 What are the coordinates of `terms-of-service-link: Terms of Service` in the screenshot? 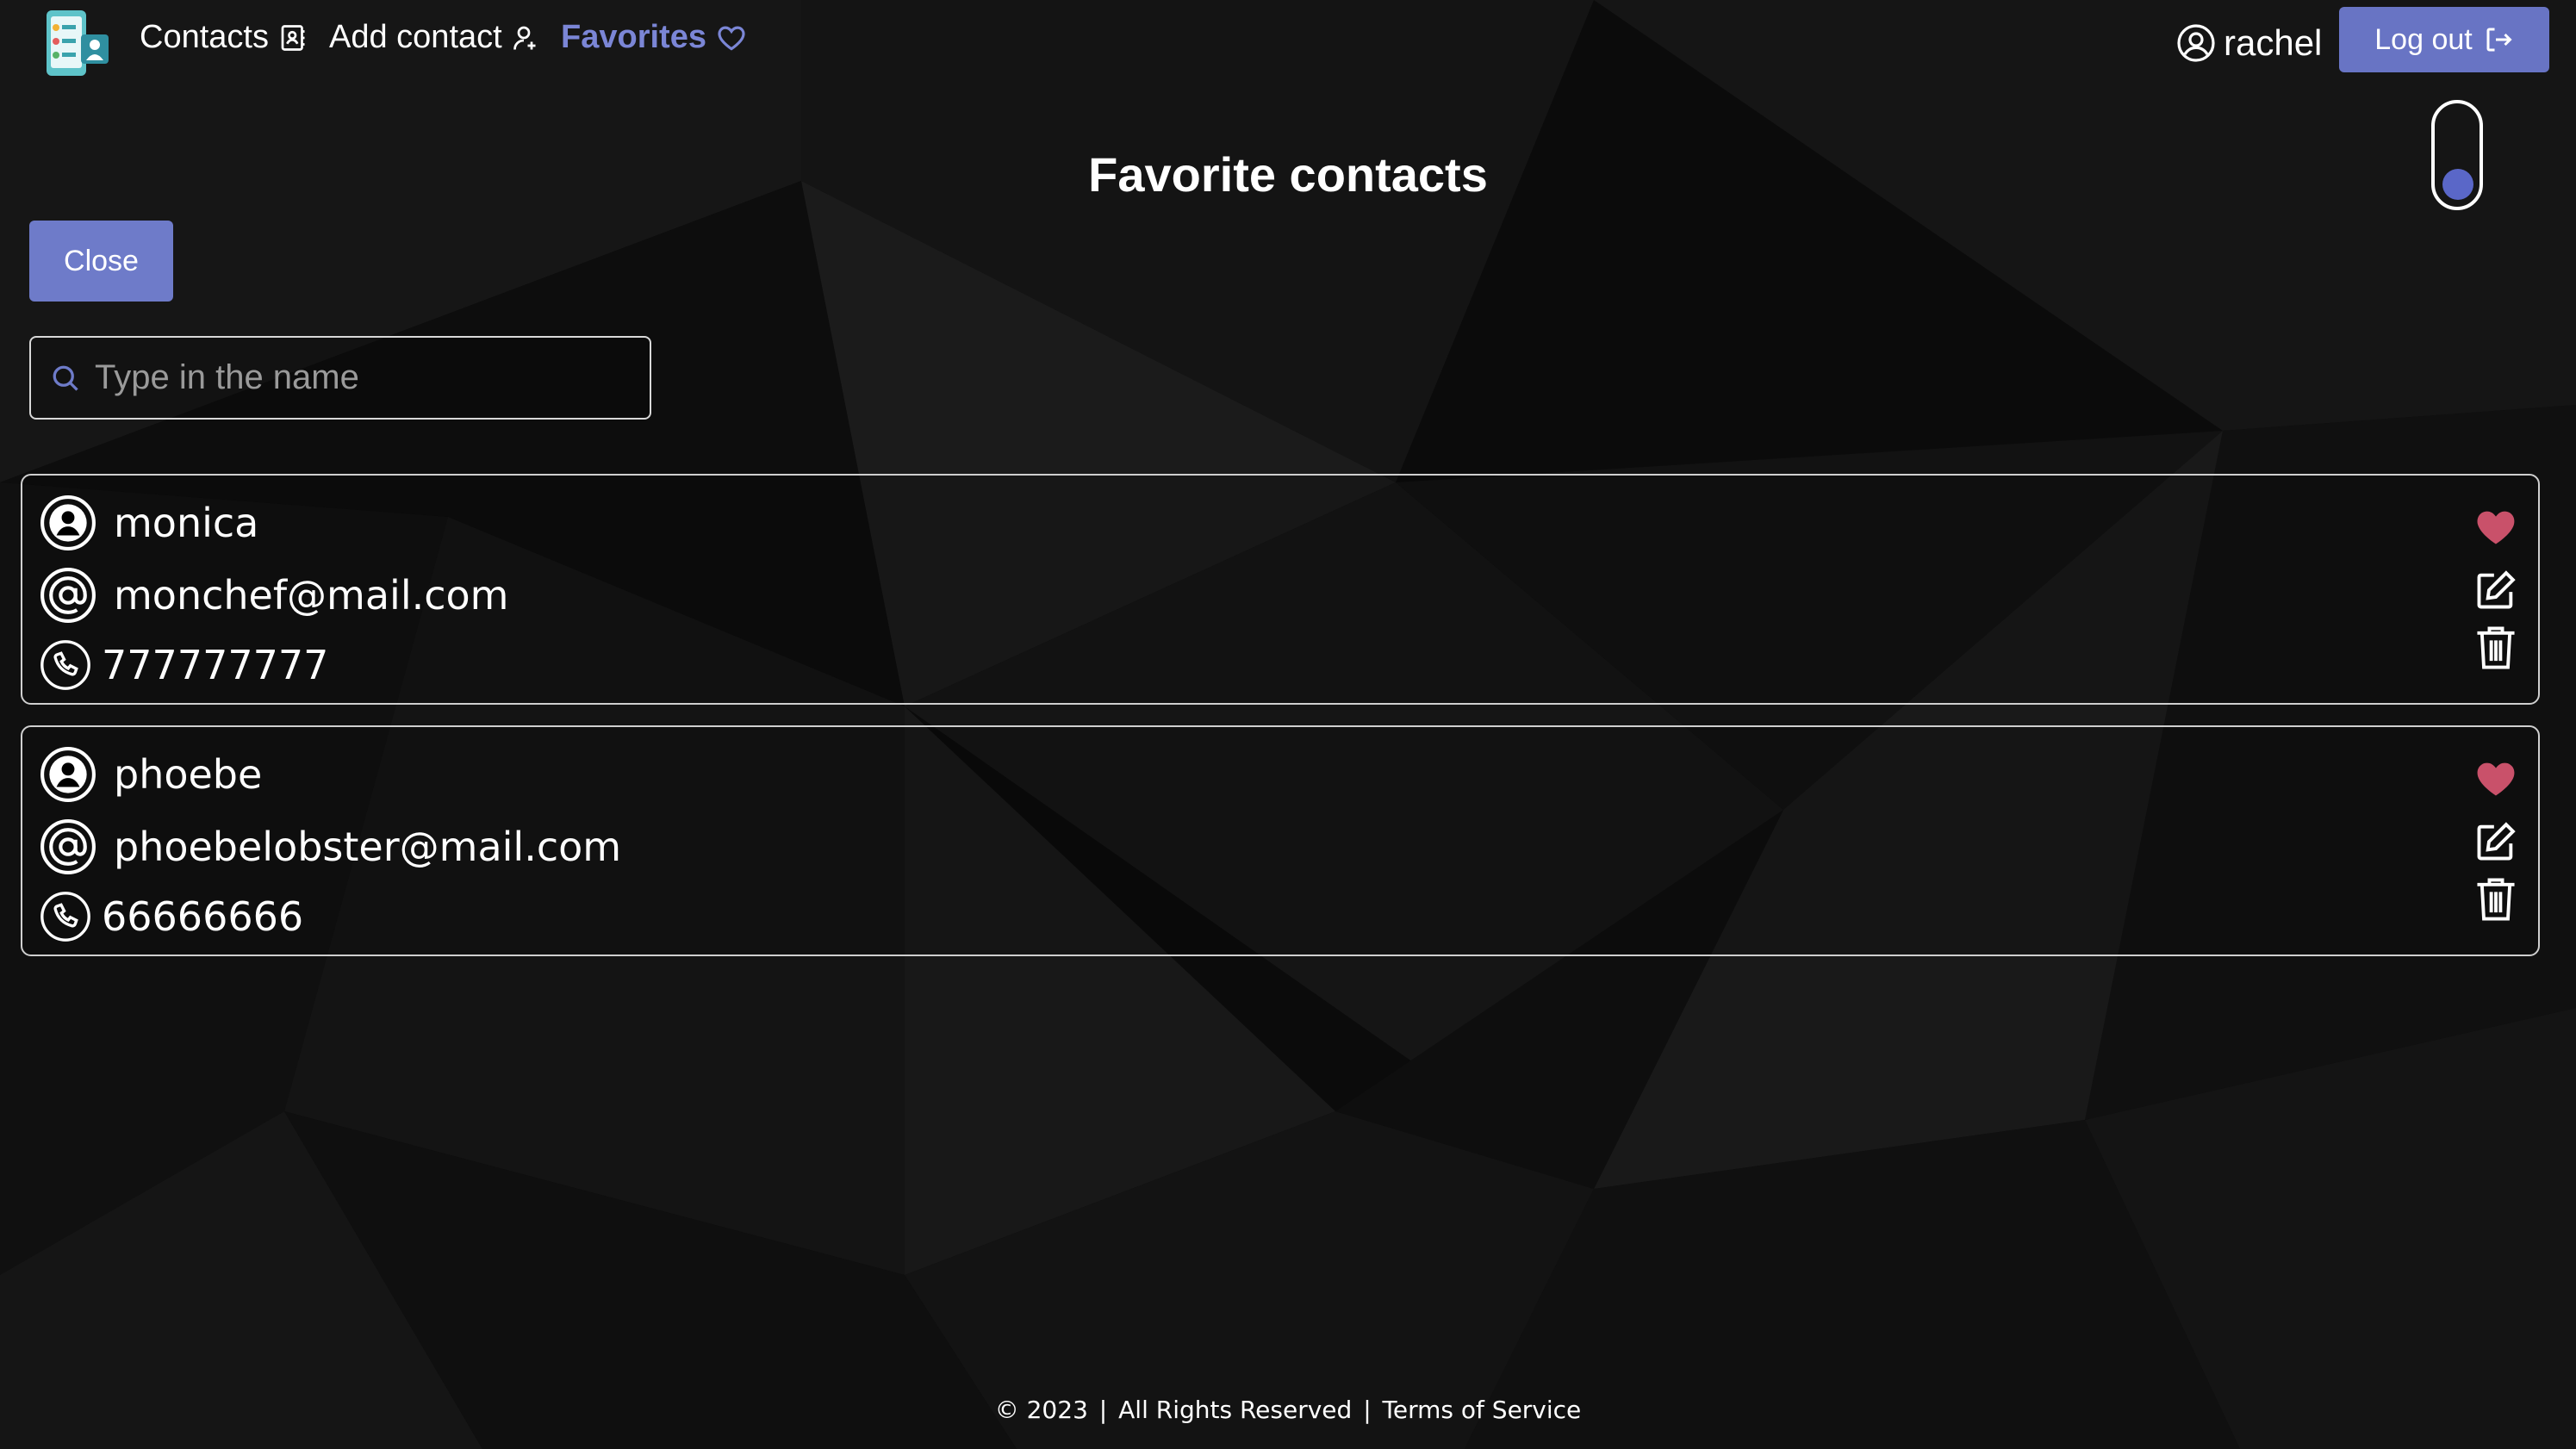 It's located at (1483, 1410).